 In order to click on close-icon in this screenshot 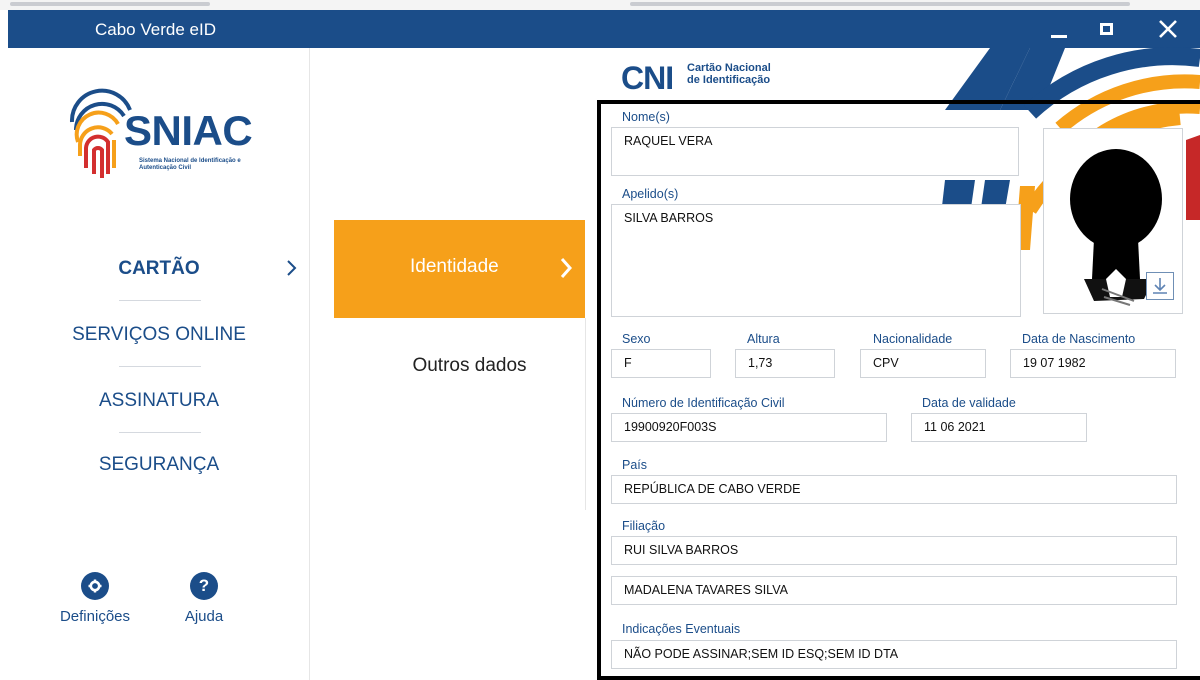, I will do `click(1168, 29)`.